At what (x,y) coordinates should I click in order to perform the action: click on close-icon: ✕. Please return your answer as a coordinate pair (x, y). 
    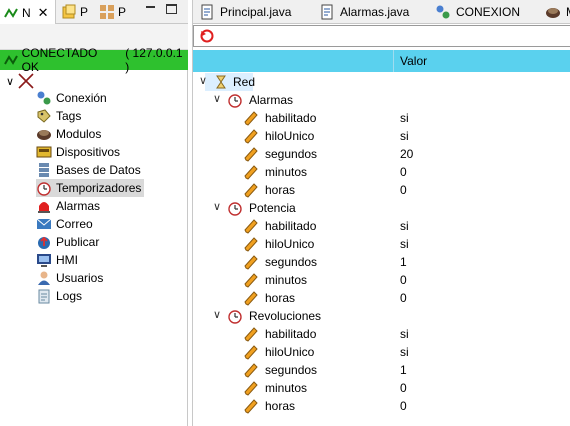
    Looking at the image, I should click on (43, 13).